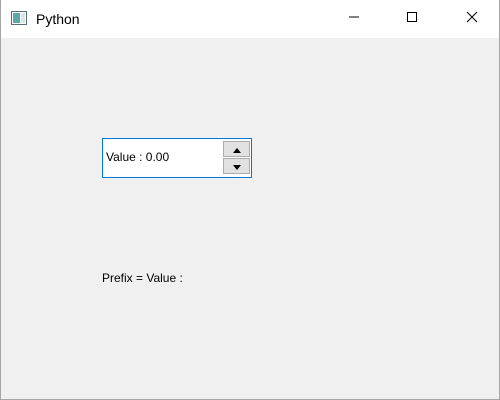  I want to click on maximize-icon, so click(412, 19).